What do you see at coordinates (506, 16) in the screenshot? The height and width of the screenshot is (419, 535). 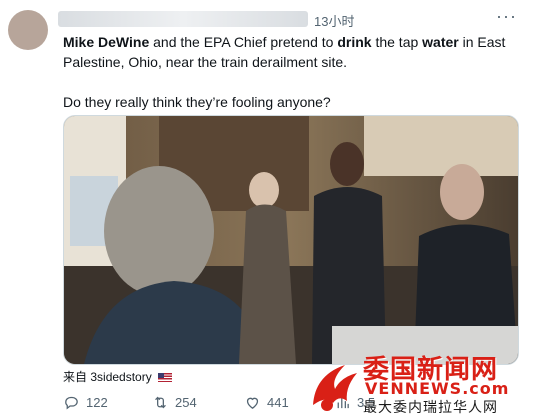 I see `more-icon: ···` at bounding box center [506, 16].